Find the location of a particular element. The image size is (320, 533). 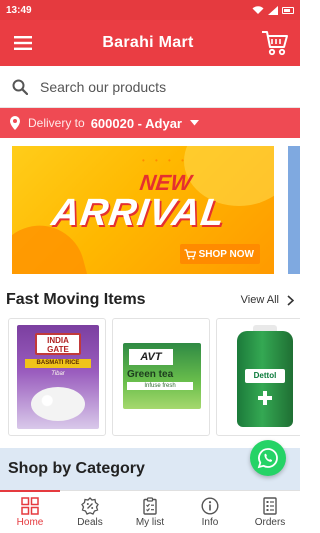

deals-badge-icon is located at coordinates (90, 505).